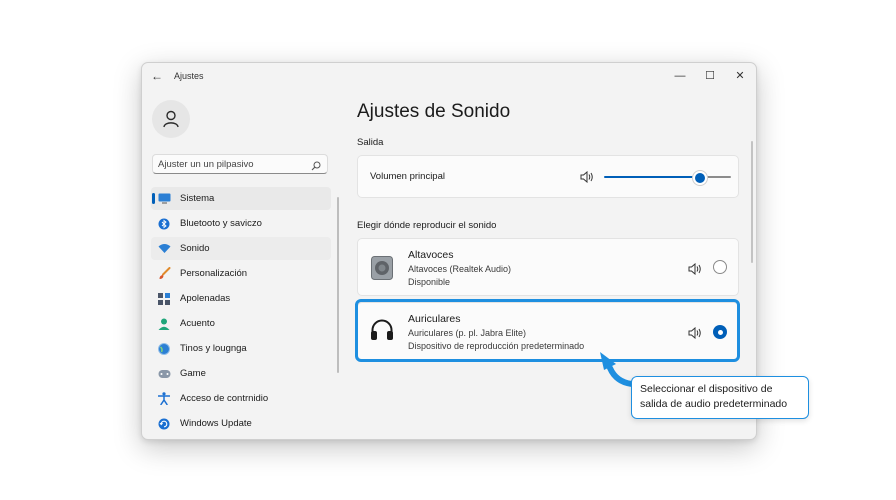 This screenshot has height=500, width=896. I want to click on sidebar-item-label: Windows Update, so click(216, 423).